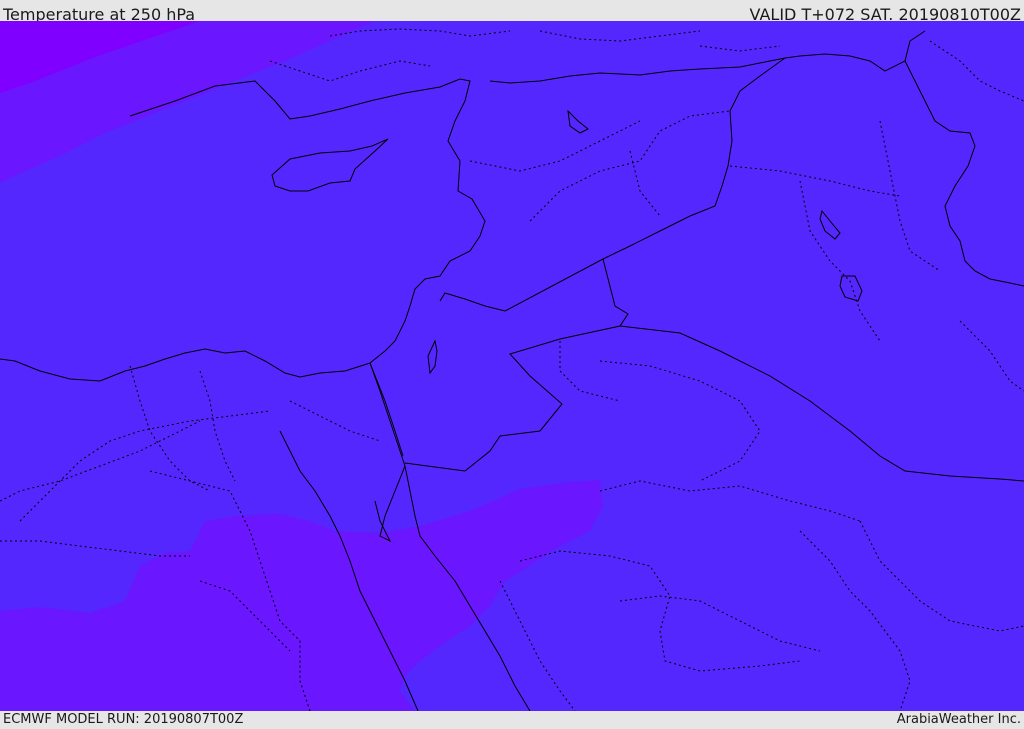  I want to click on credit-label: ArabiaWeather Inc., so click(958, 719).